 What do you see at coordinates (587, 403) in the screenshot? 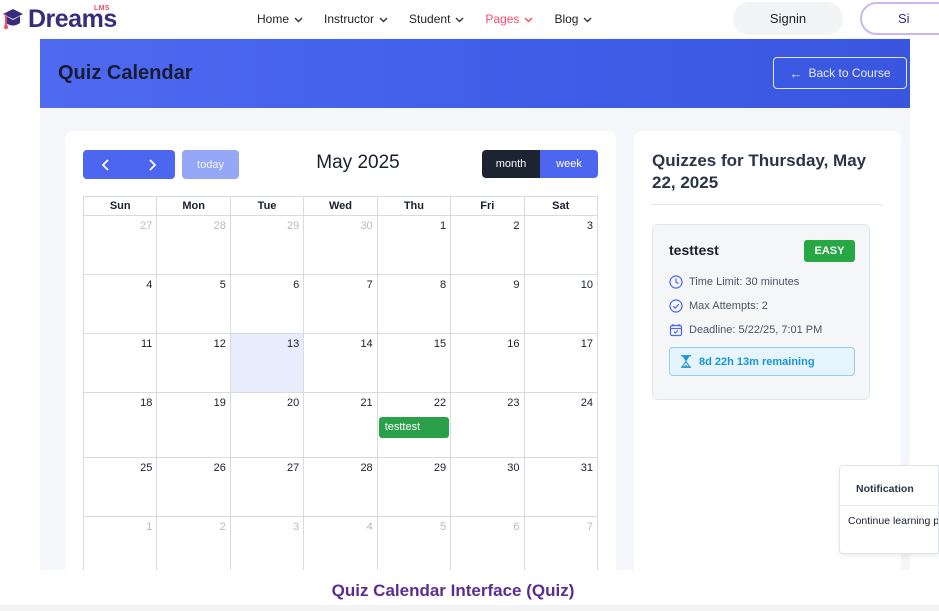
I see `day-number: 24` at bounding box center [587, 403].